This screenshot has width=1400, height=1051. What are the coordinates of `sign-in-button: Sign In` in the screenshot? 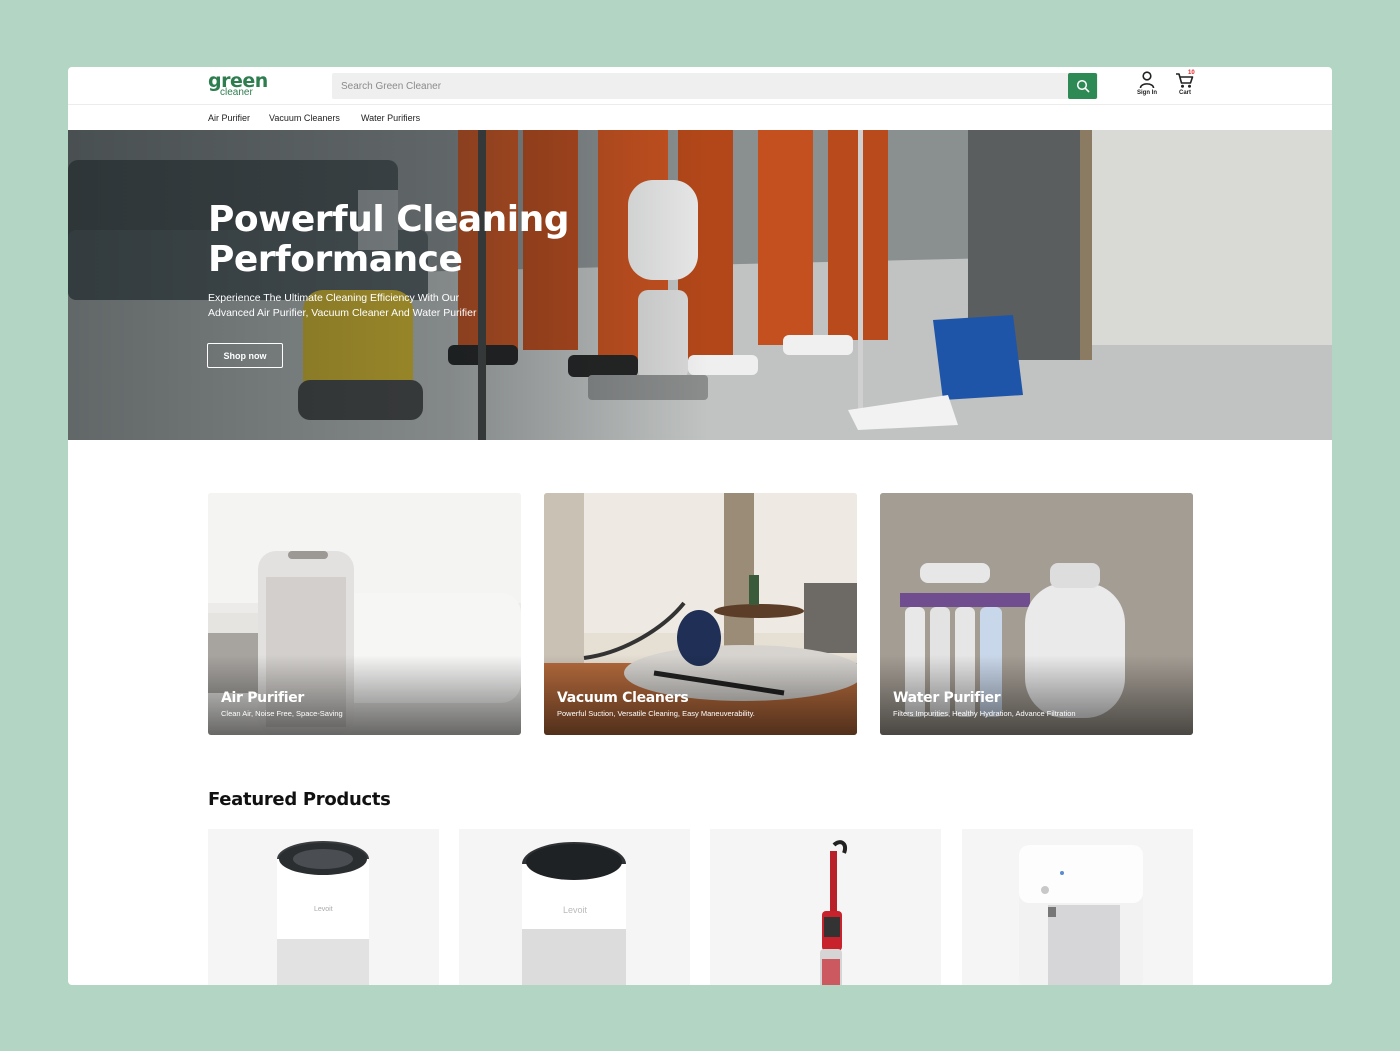 It's located at (1147, 86).